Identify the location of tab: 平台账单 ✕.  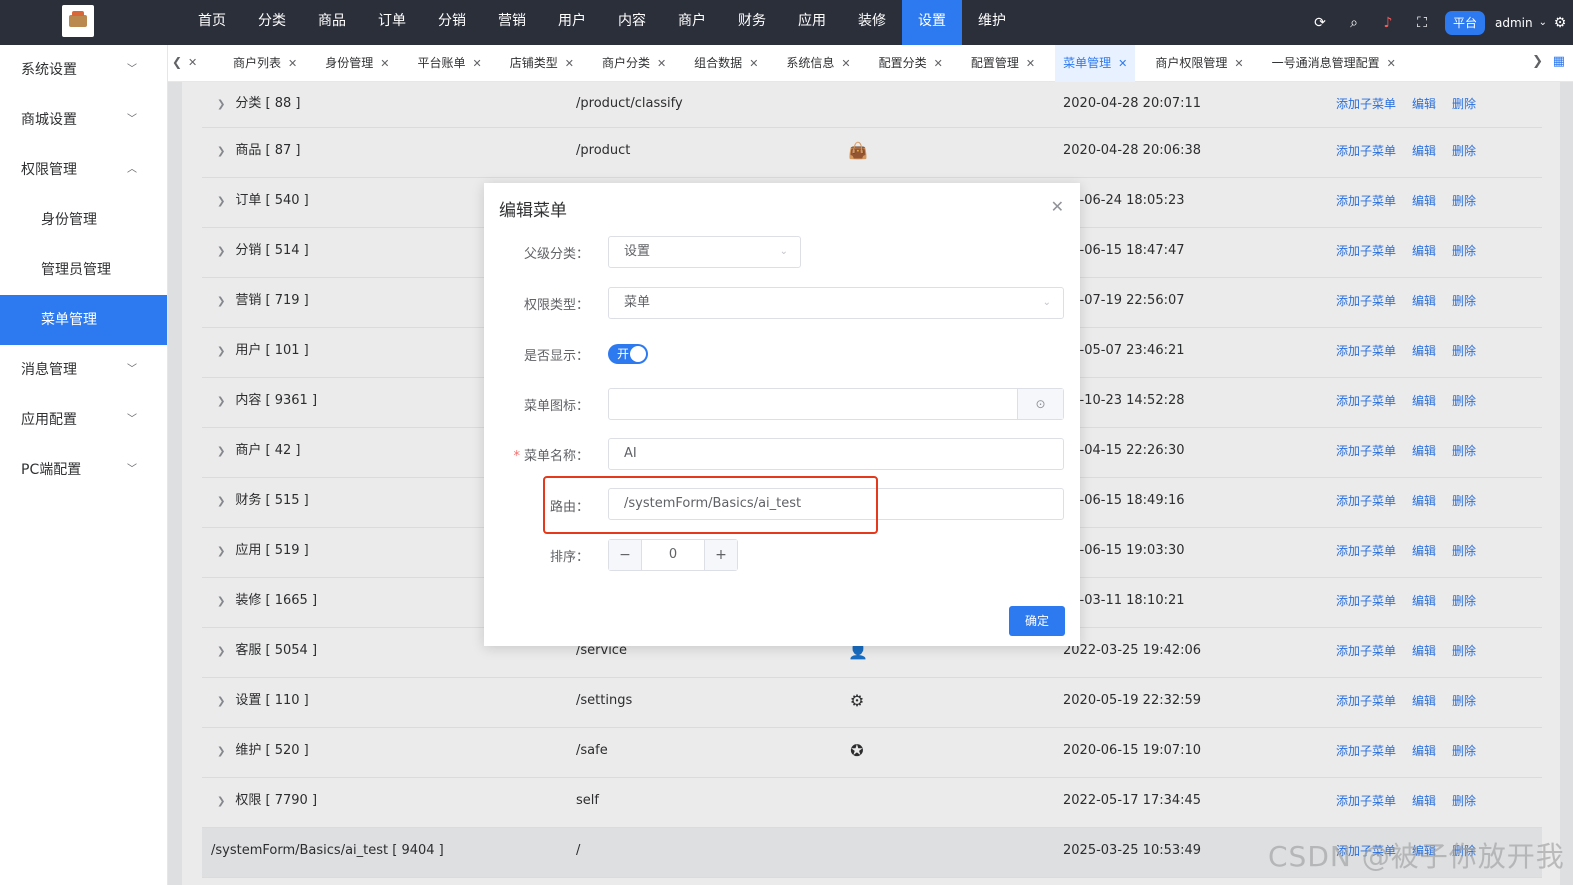
(449, 63).